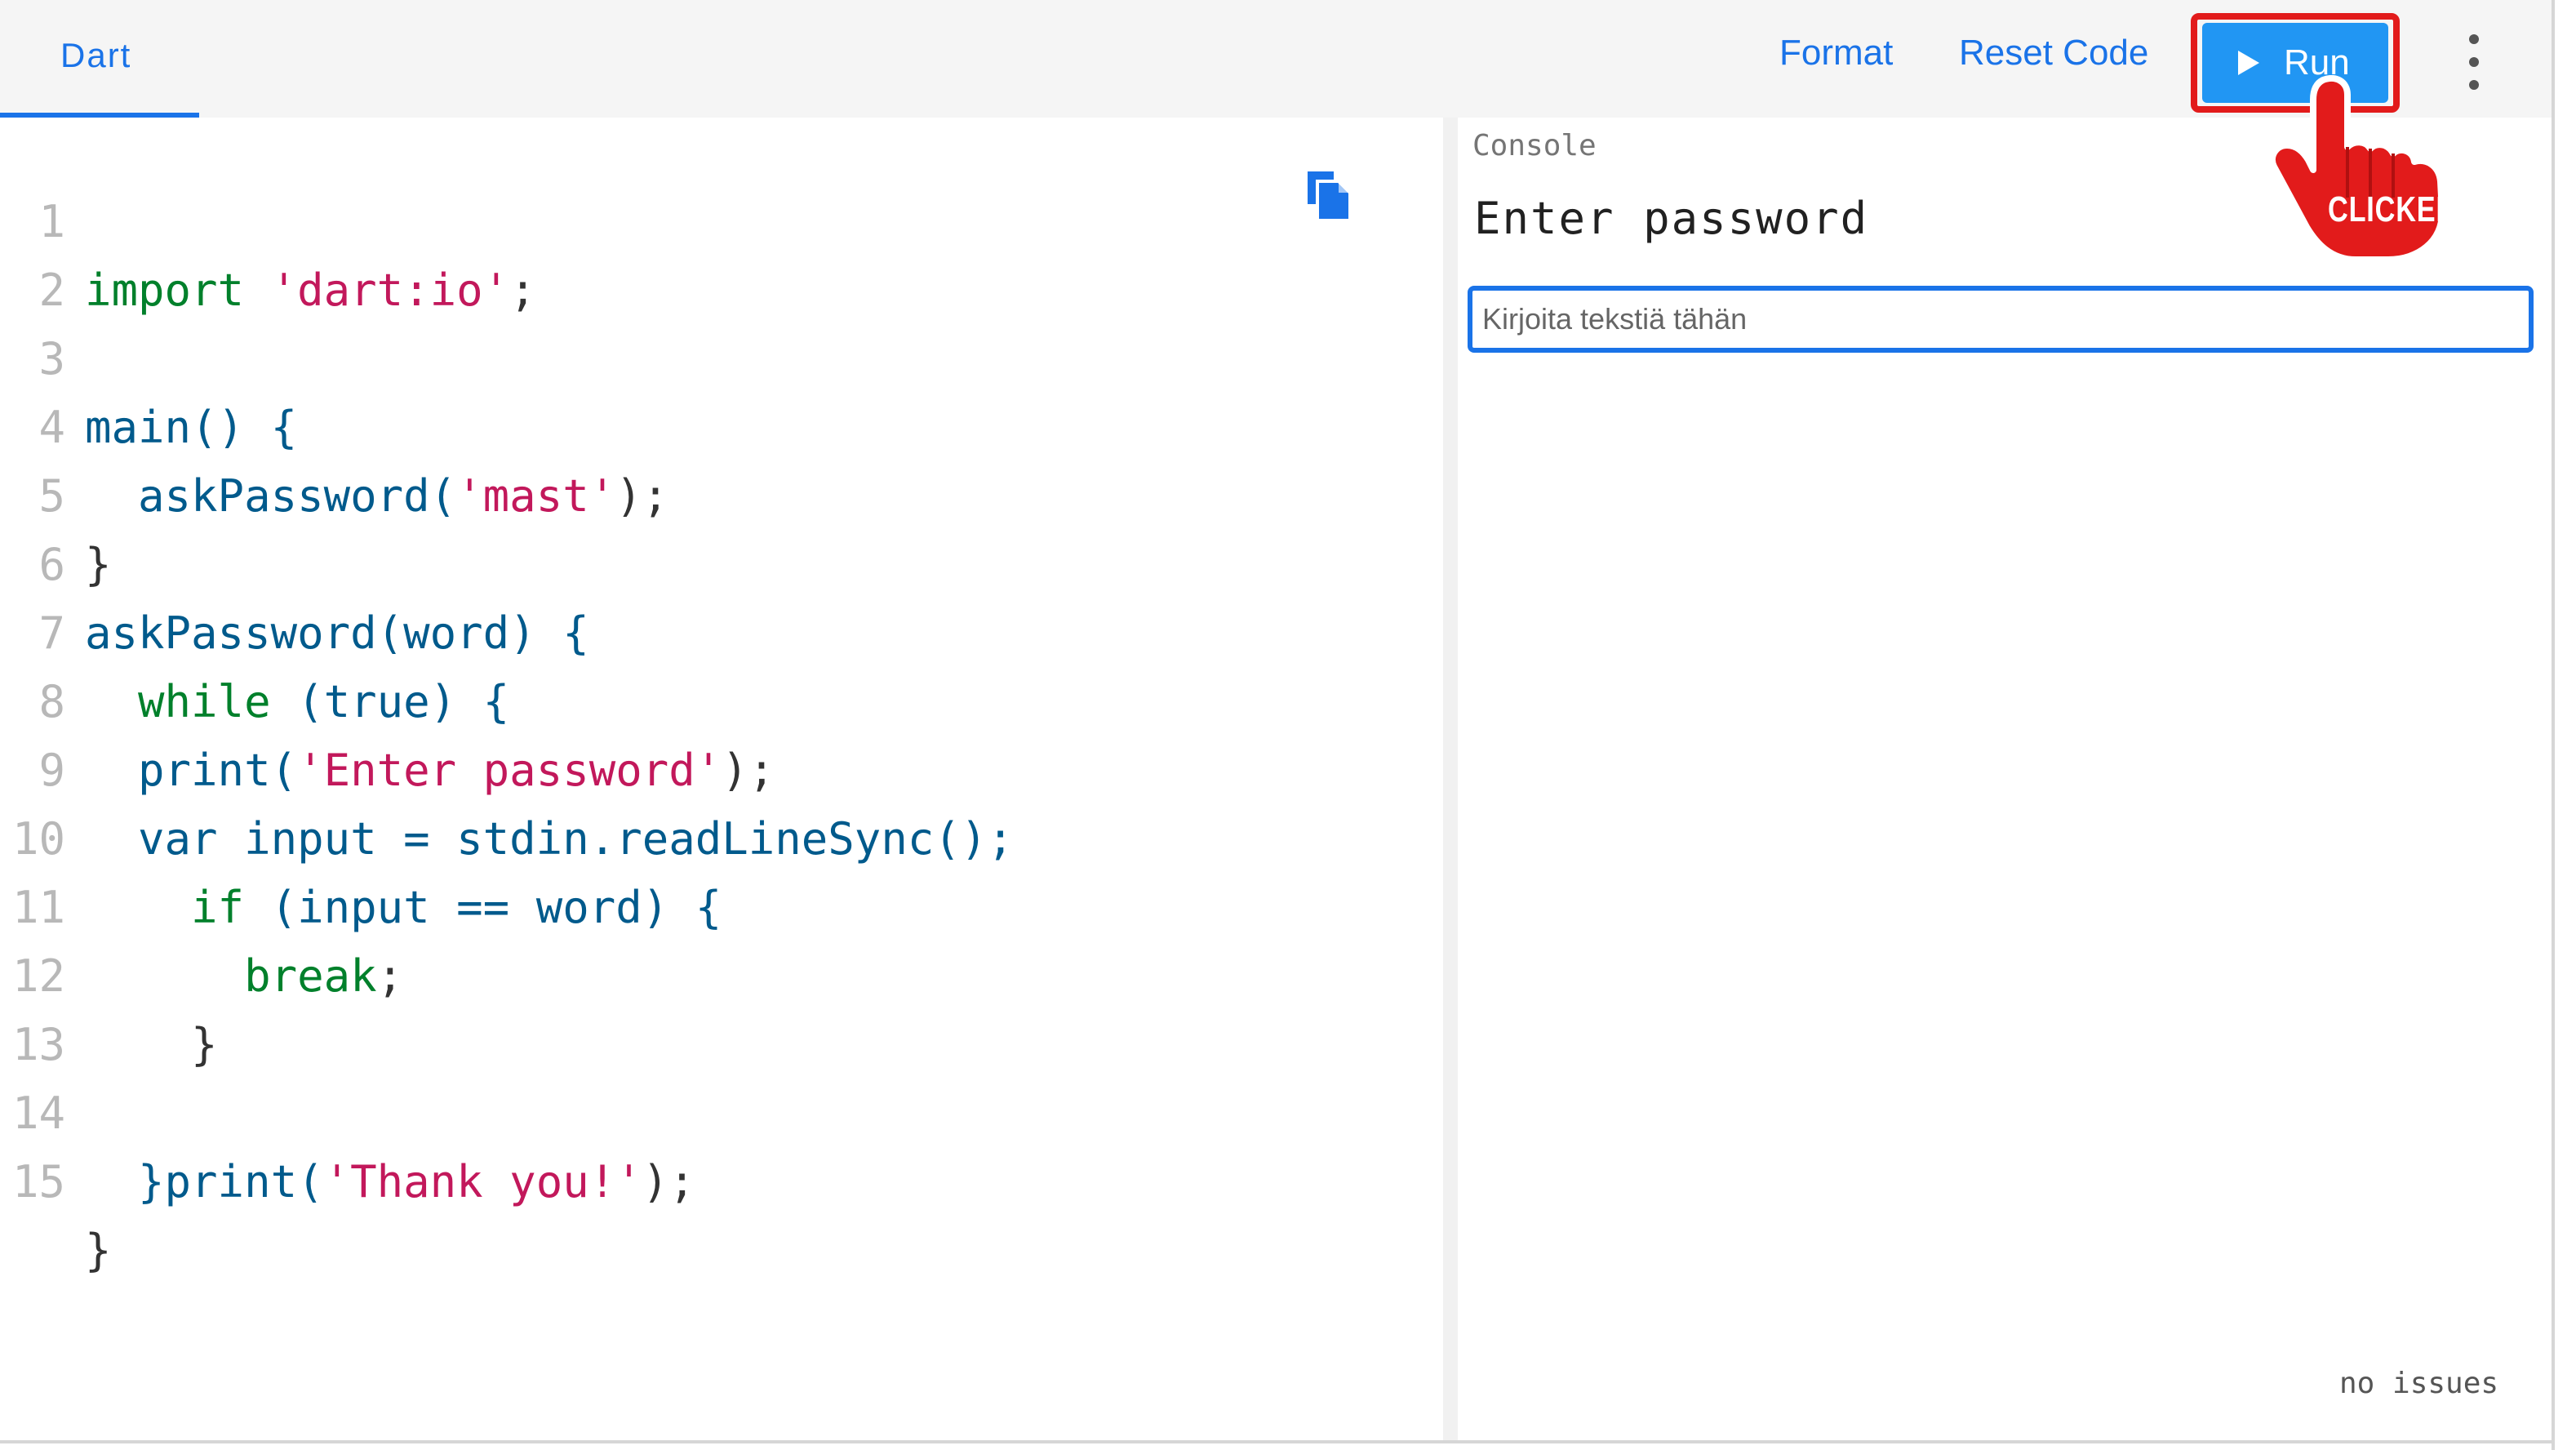 The width and height of the screenshot is (2576, 1450). What do you see at coordinates (313, 599) in the screenshot?
I see `code-line: 6 askPassword(word) {` at bounding box center [313, 599].